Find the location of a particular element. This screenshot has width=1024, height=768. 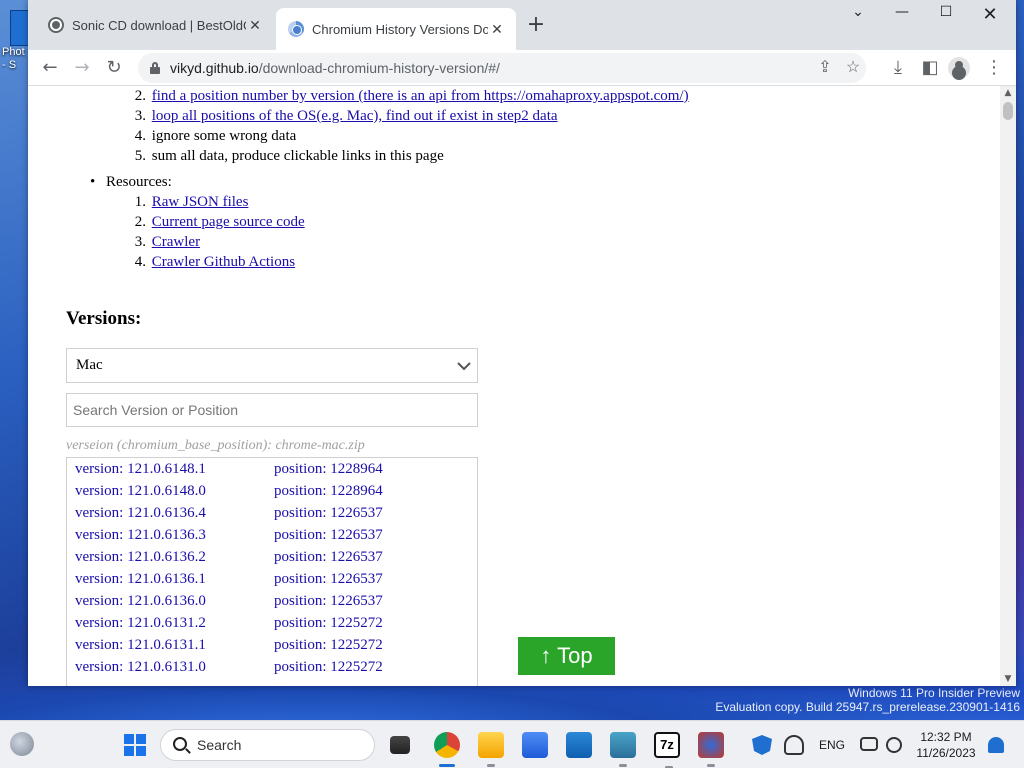

resource-link-github-actions: Crawler Github Actions is located at coordinates (223, 262).